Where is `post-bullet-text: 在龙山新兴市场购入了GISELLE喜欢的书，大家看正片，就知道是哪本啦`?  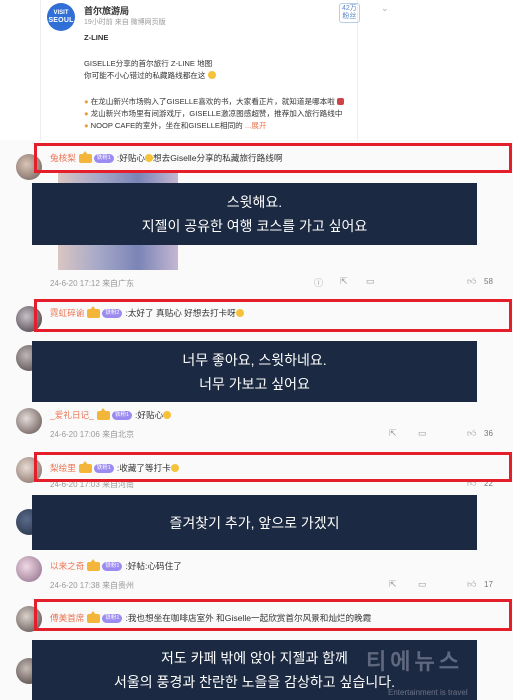
post-bullet-text: 在龙山新兴市场购入了GISELLE喜欢的书，大家看正片，就知道是哪本啦 is located at coordinates (212, 101).